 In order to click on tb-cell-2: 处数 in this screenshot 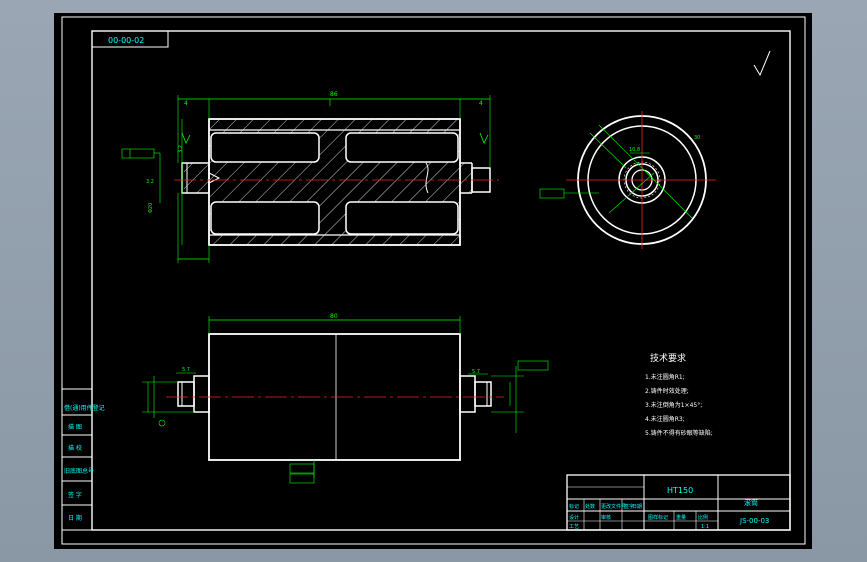, I will do `click(590, 506)`.